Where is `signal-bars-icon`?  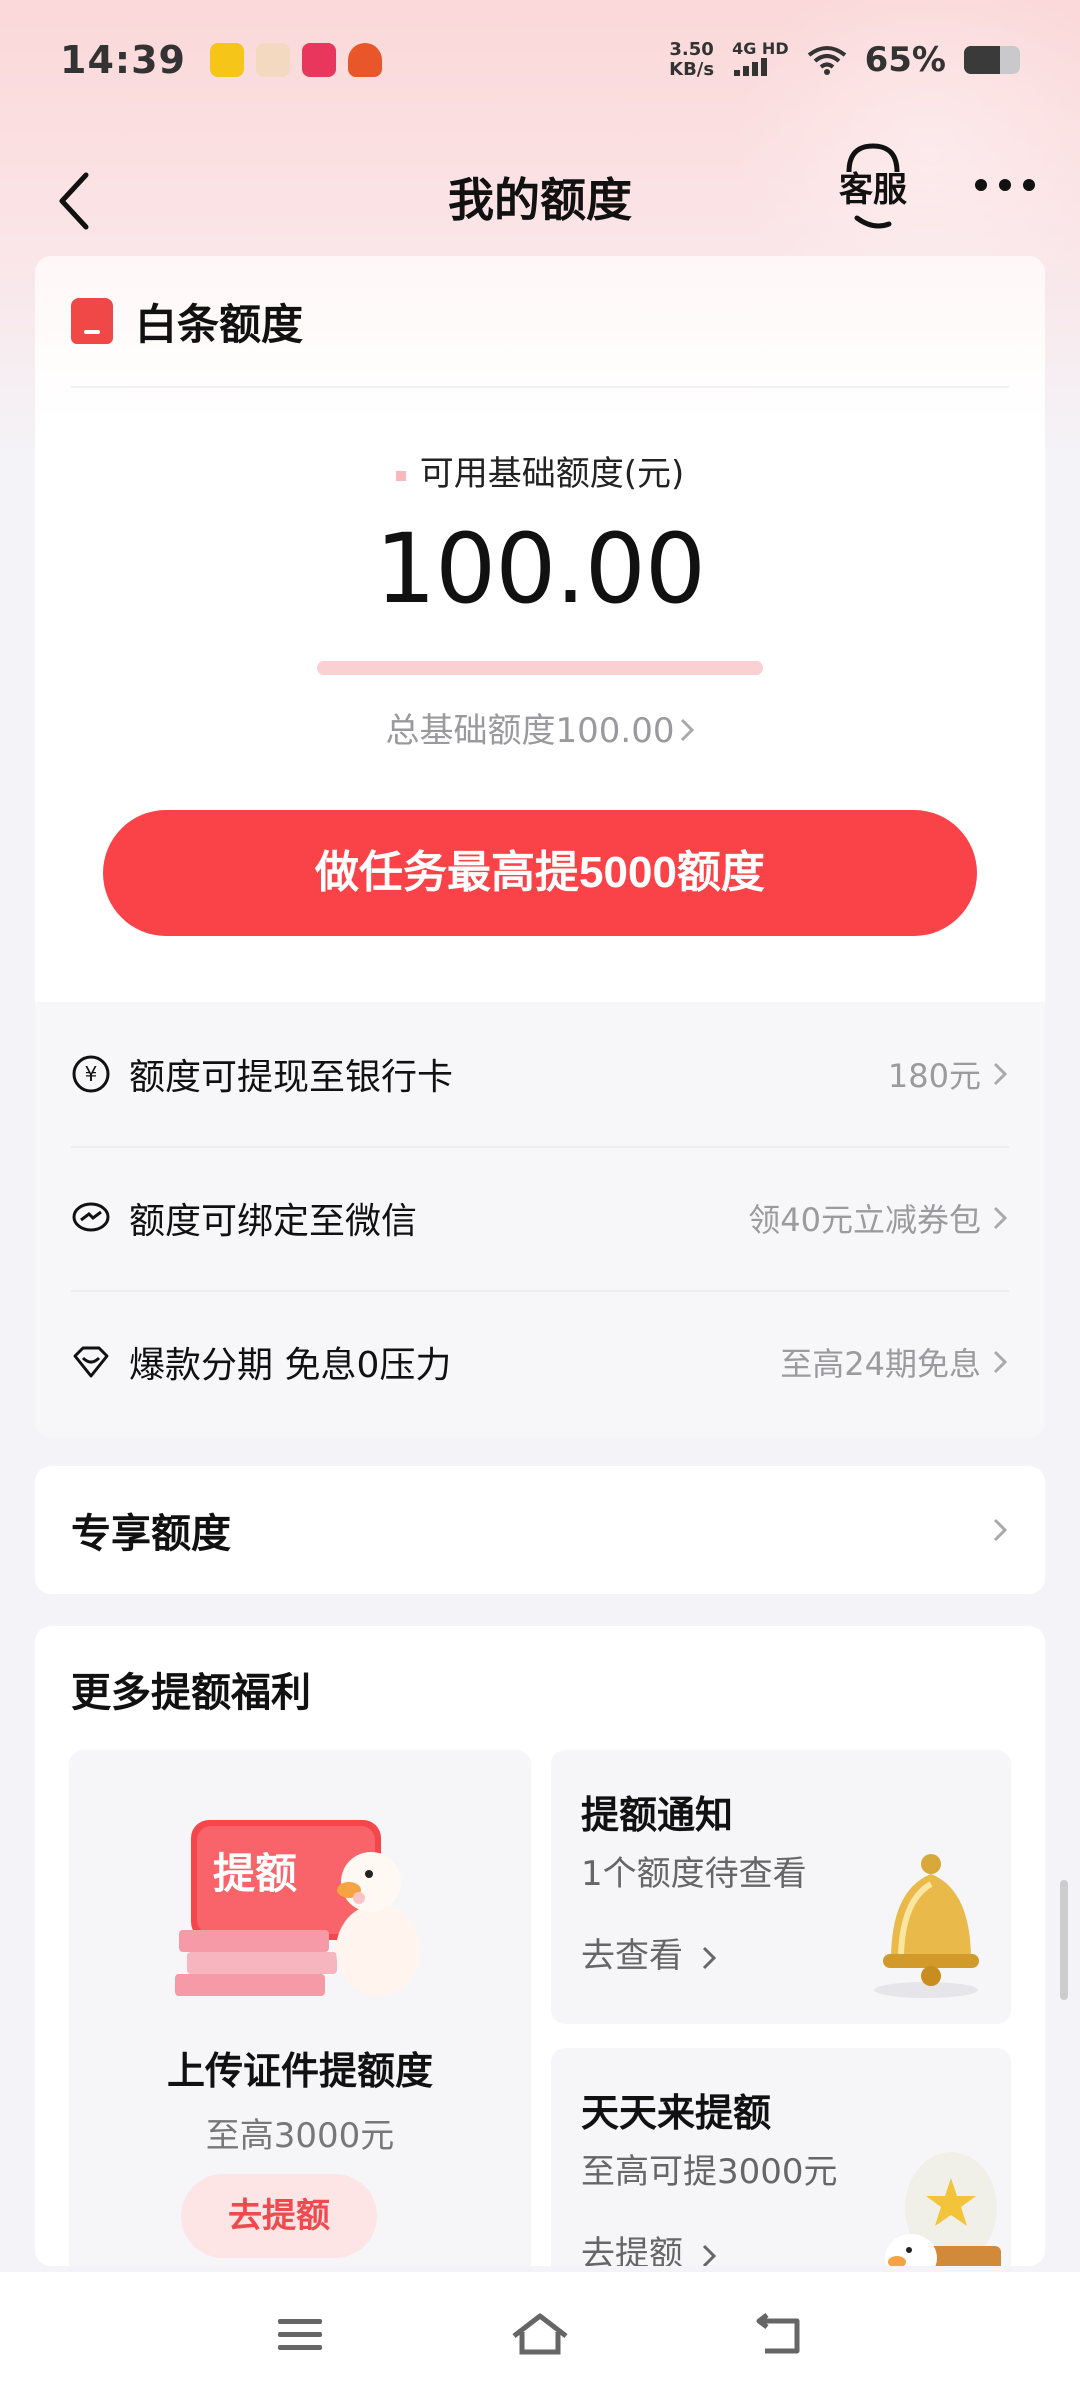
signal-bars-icon is located at coordinates (751, 67).